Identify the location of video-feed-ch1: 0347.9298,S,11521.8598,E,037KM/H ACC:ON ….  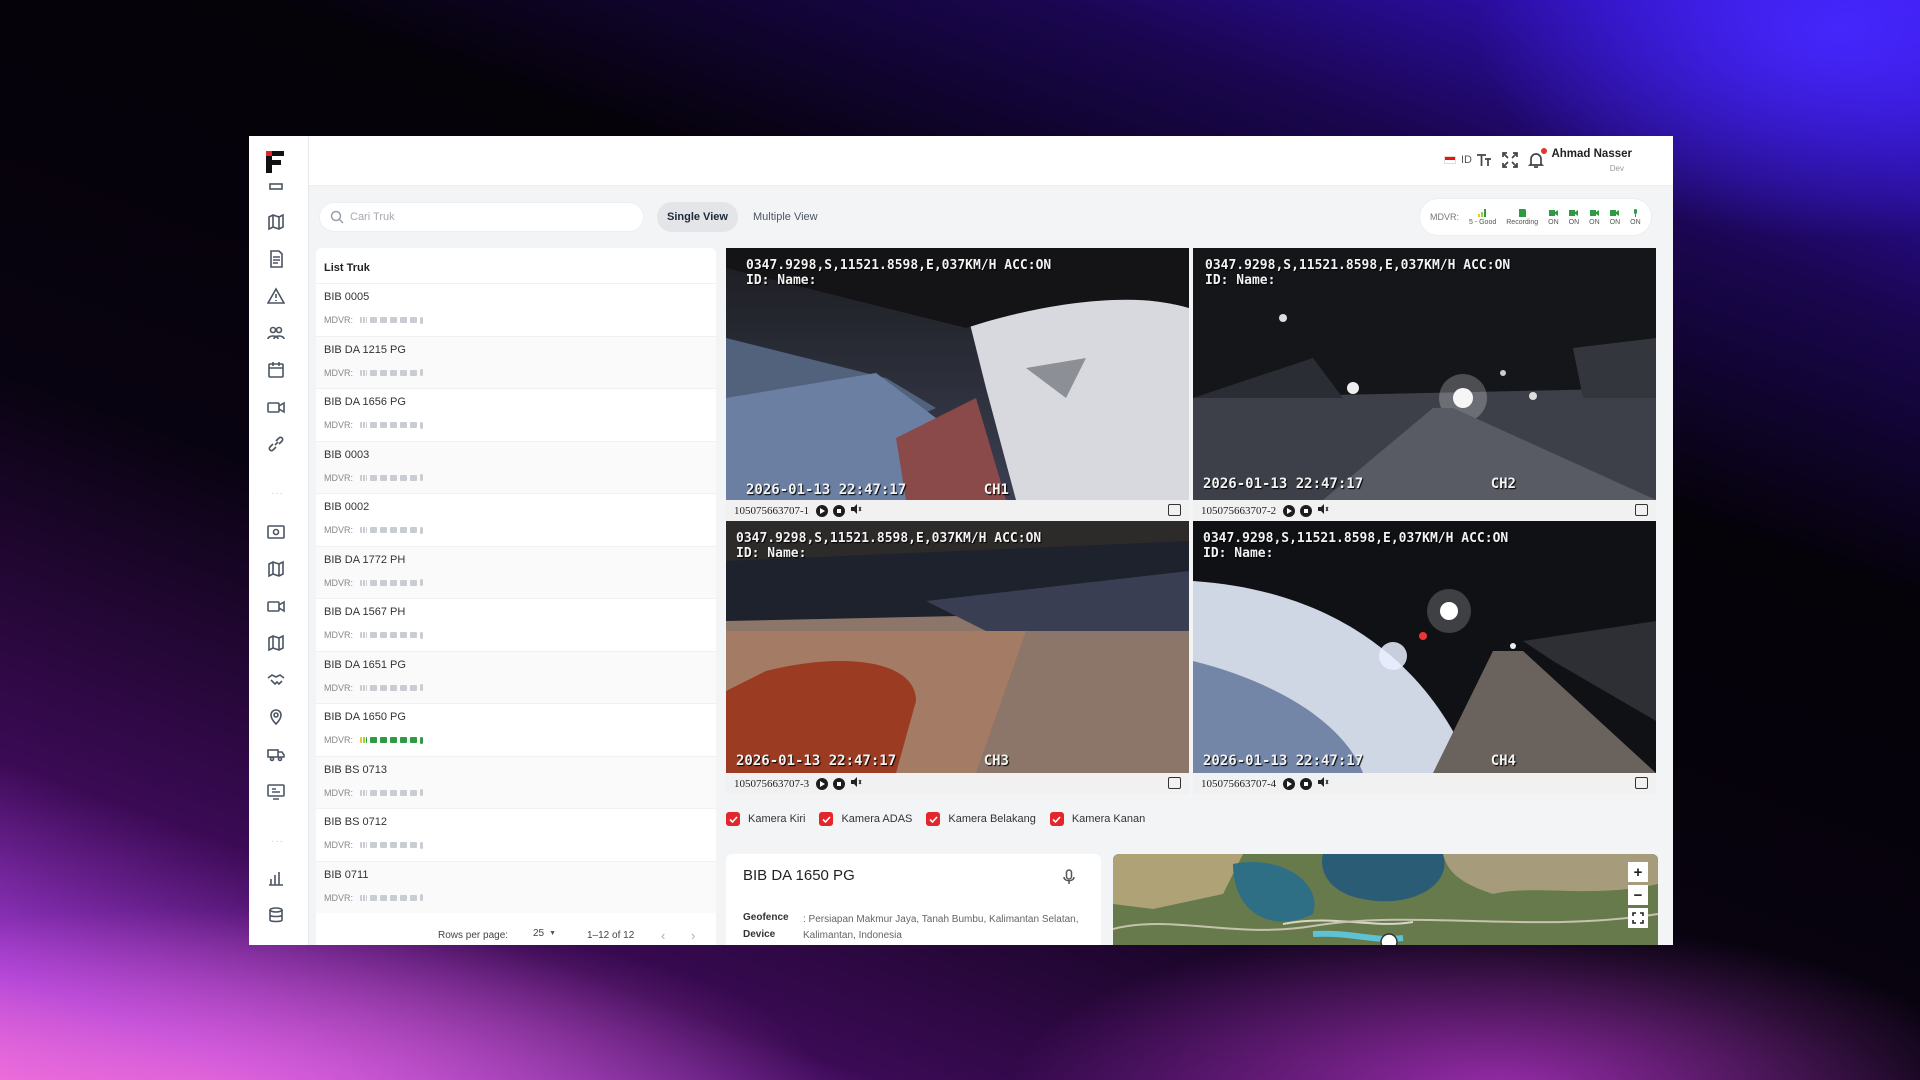
(957, 374).